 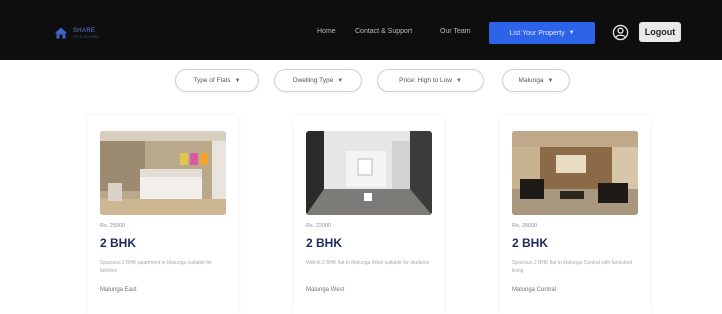 What do you see at coordinates (326, 31) in the screenshot?
I see `nav-link-home: Home` at bounding box center [326, 31].